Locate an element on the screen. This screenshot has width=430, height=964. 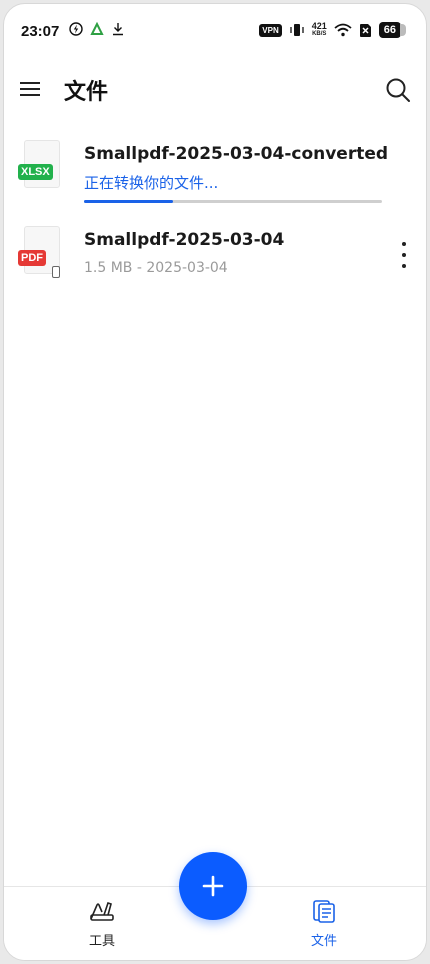
files-icon is located at coordinates (324, 911).